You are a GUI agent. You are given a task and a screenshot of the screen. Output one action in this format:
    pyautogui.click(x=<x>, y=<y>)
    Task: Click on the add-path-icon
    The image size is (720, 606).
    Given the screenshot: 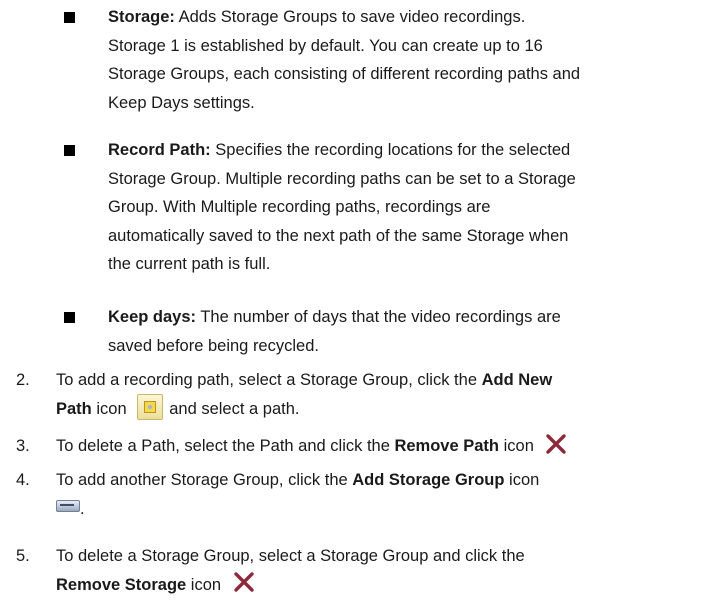 What is the action you would take?
    pyautogui.click(x=150, y=407)
    